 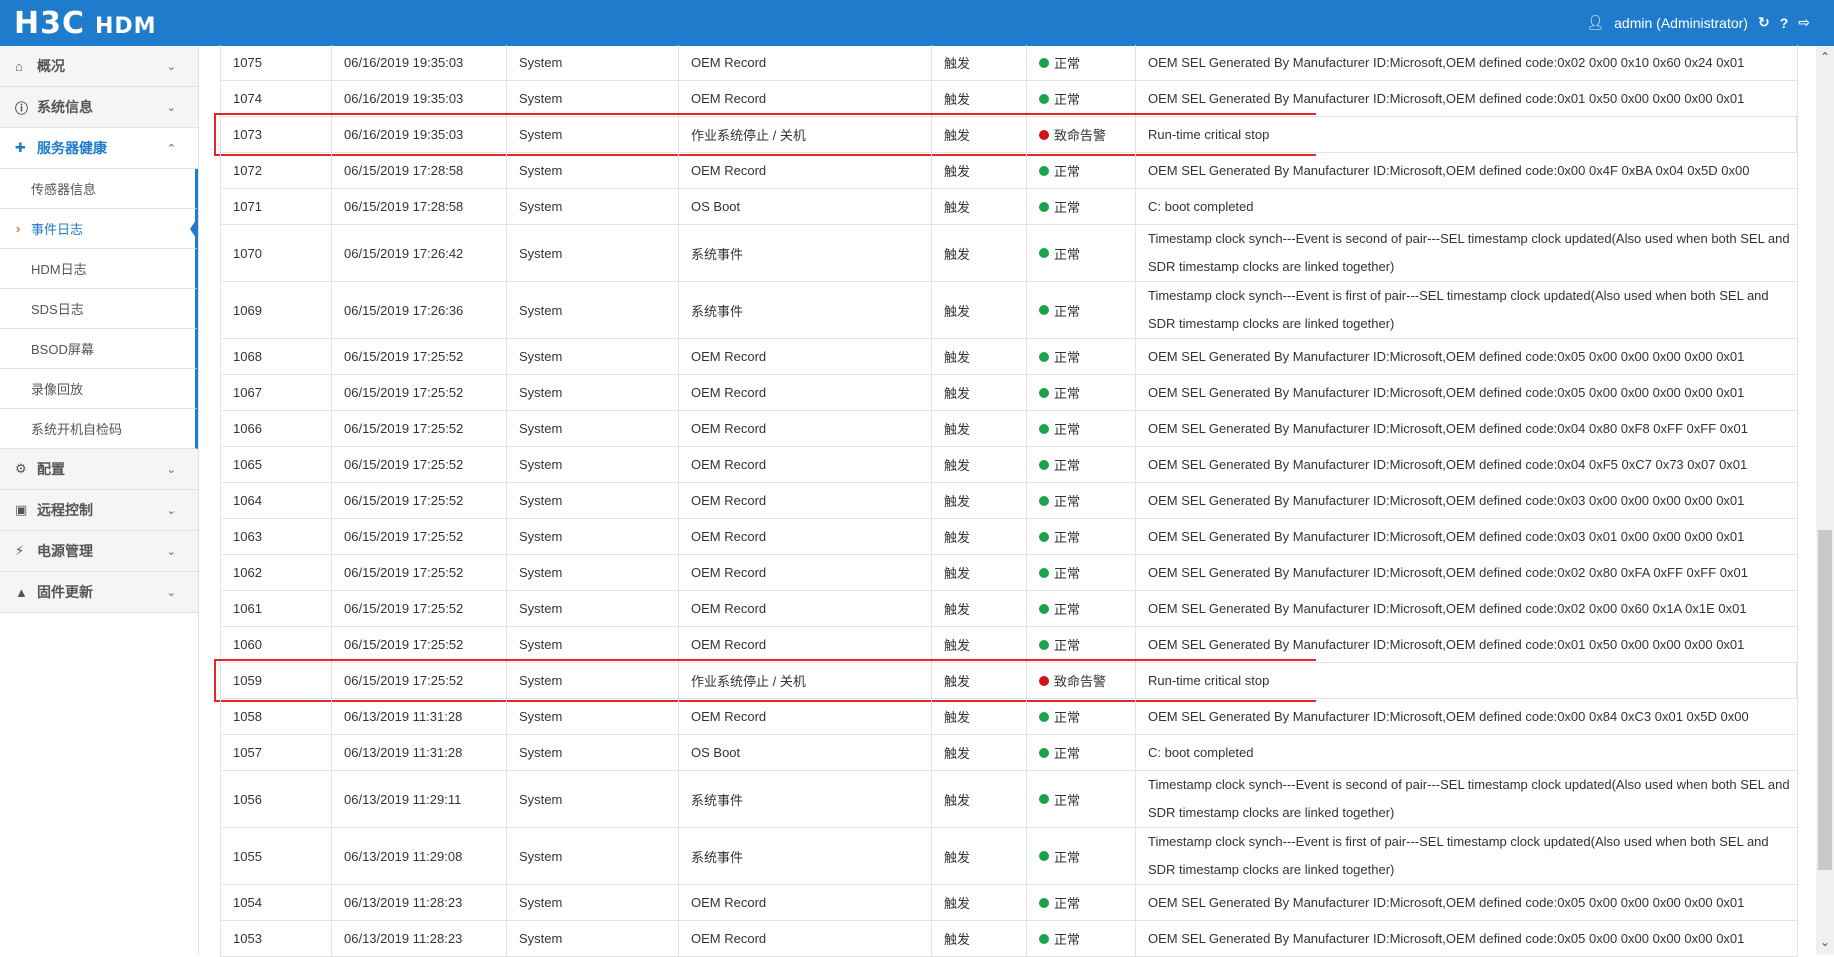 I want to click on logo: H3C HDM, so click(x=85, y=23).